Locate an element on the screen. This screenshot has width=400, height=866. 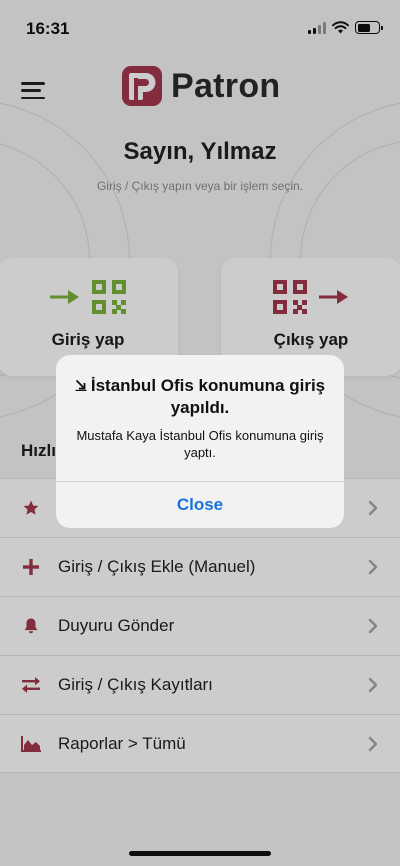
arrow-down-right-icon is located at coordinates (81, 386).